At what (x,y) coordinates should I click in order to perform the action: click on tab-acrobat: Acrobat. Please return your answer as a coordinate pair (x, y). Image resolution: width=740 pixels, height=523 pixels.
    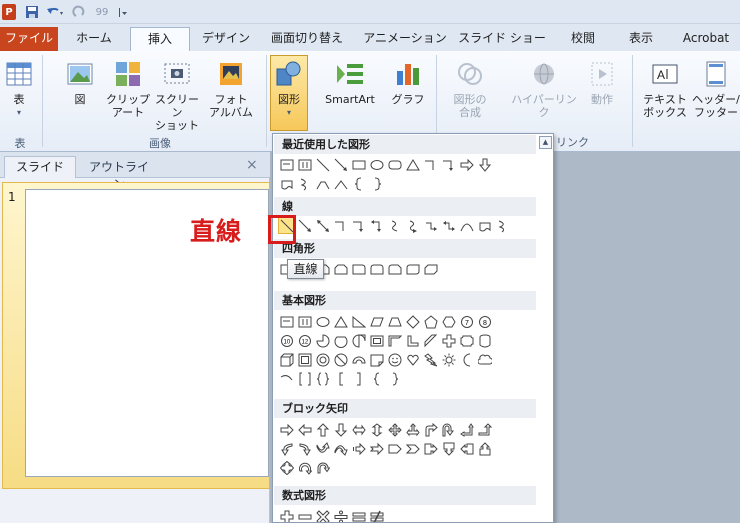
    Looking at the image, I should click on (706, 39).